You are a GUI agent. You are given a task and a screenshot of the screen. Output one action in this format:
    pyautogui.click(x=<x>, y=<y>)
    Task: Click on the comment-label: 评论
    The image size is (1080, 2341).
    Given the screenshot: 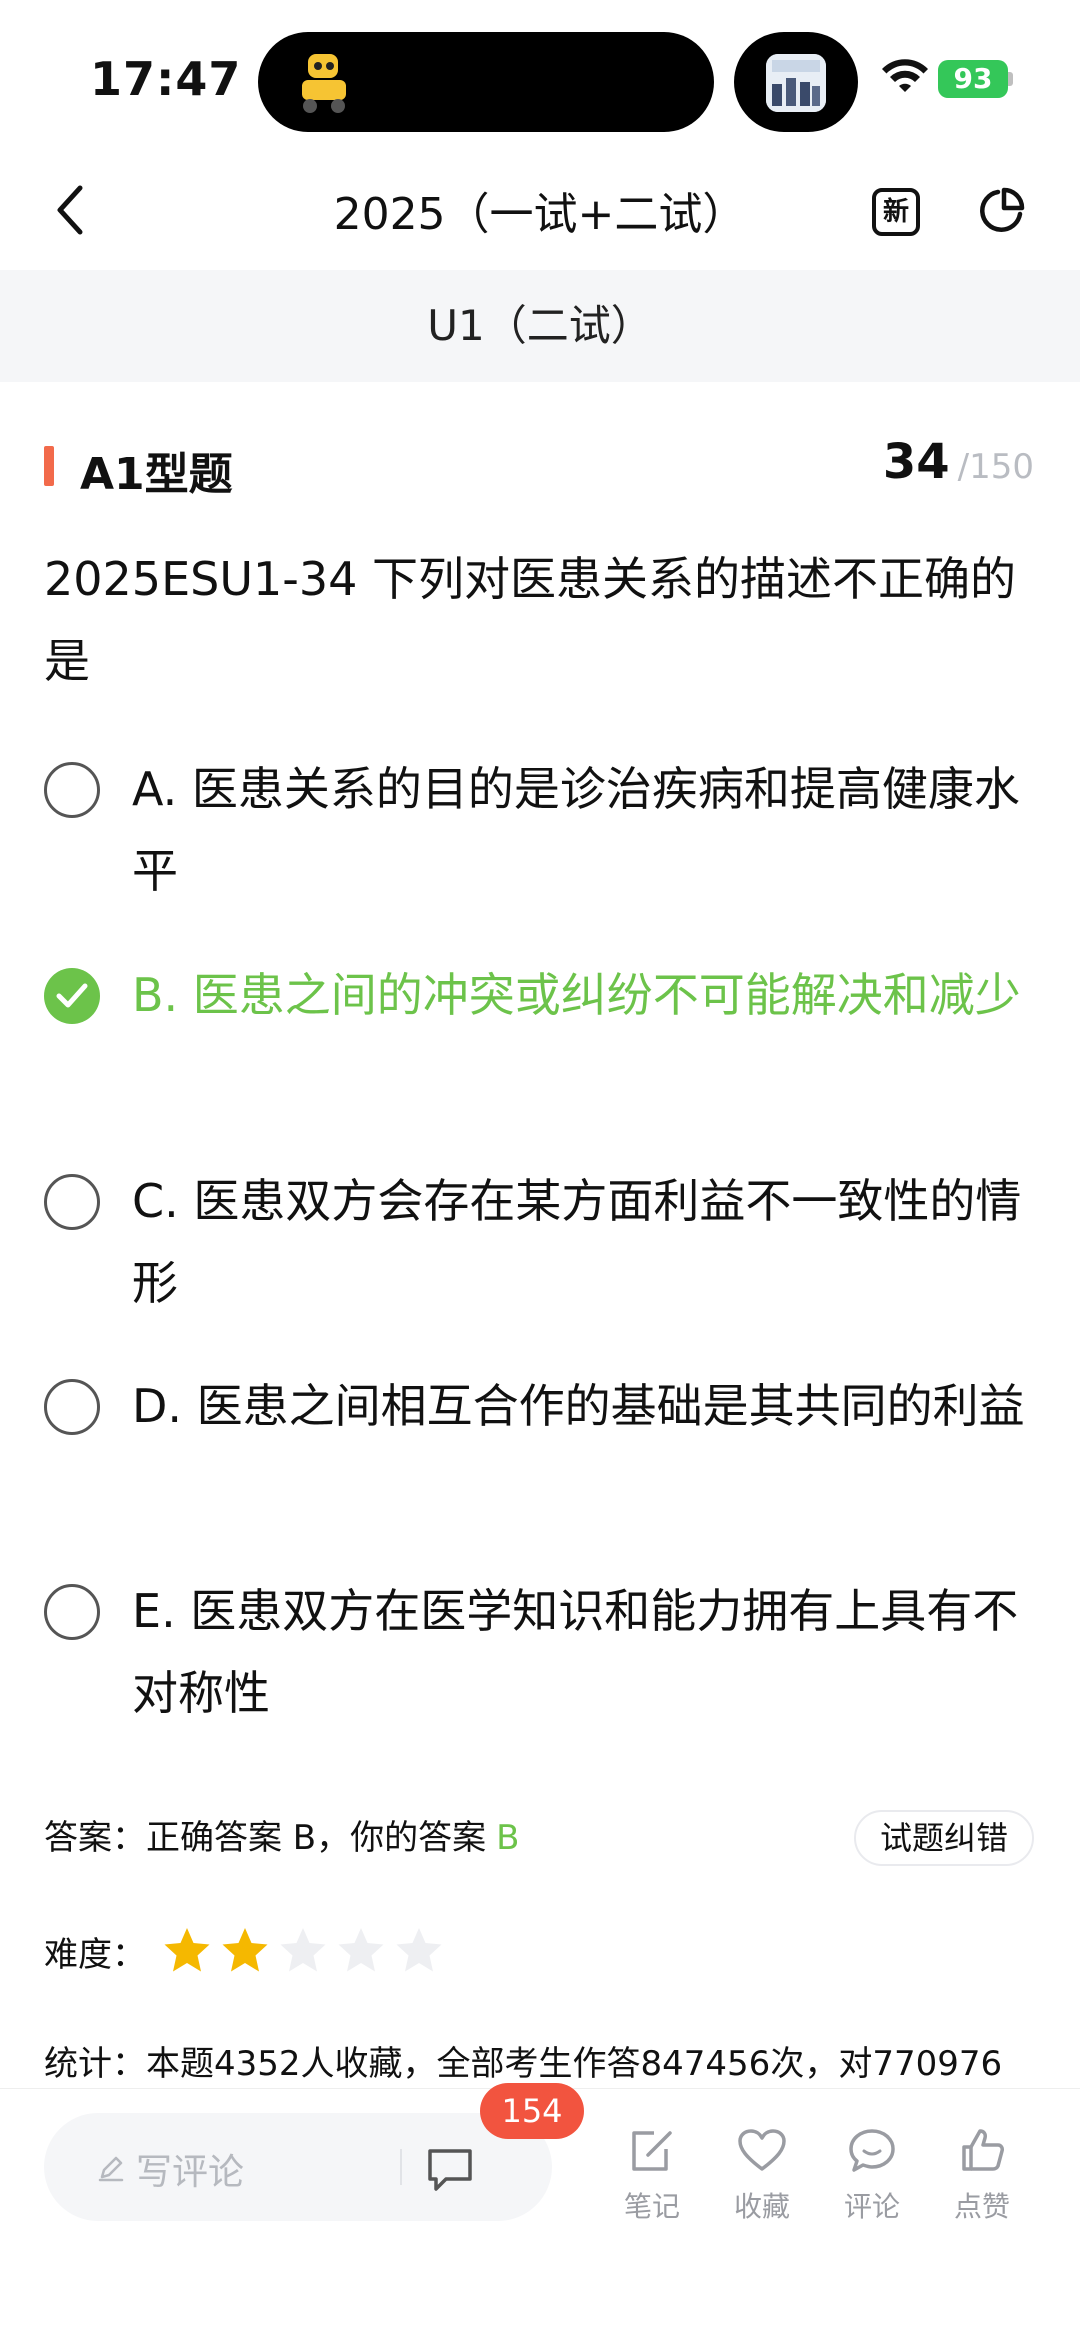 What is the action you would take?
    pyautogui.click(x=871, y=2206)
    